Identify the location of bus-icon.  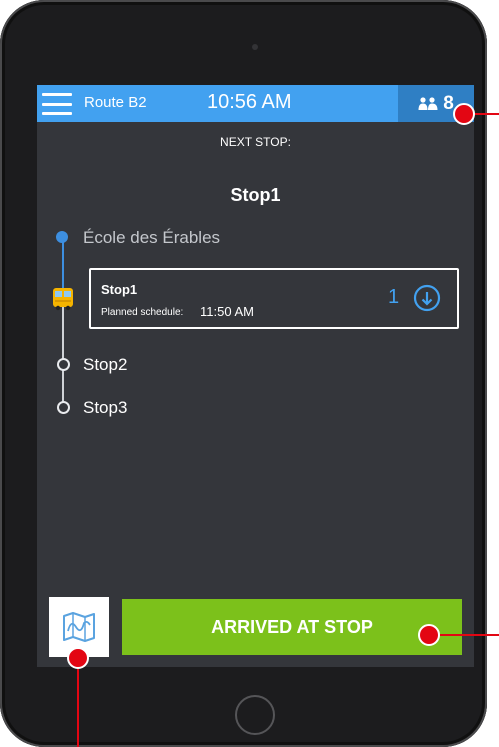
(63, 299).